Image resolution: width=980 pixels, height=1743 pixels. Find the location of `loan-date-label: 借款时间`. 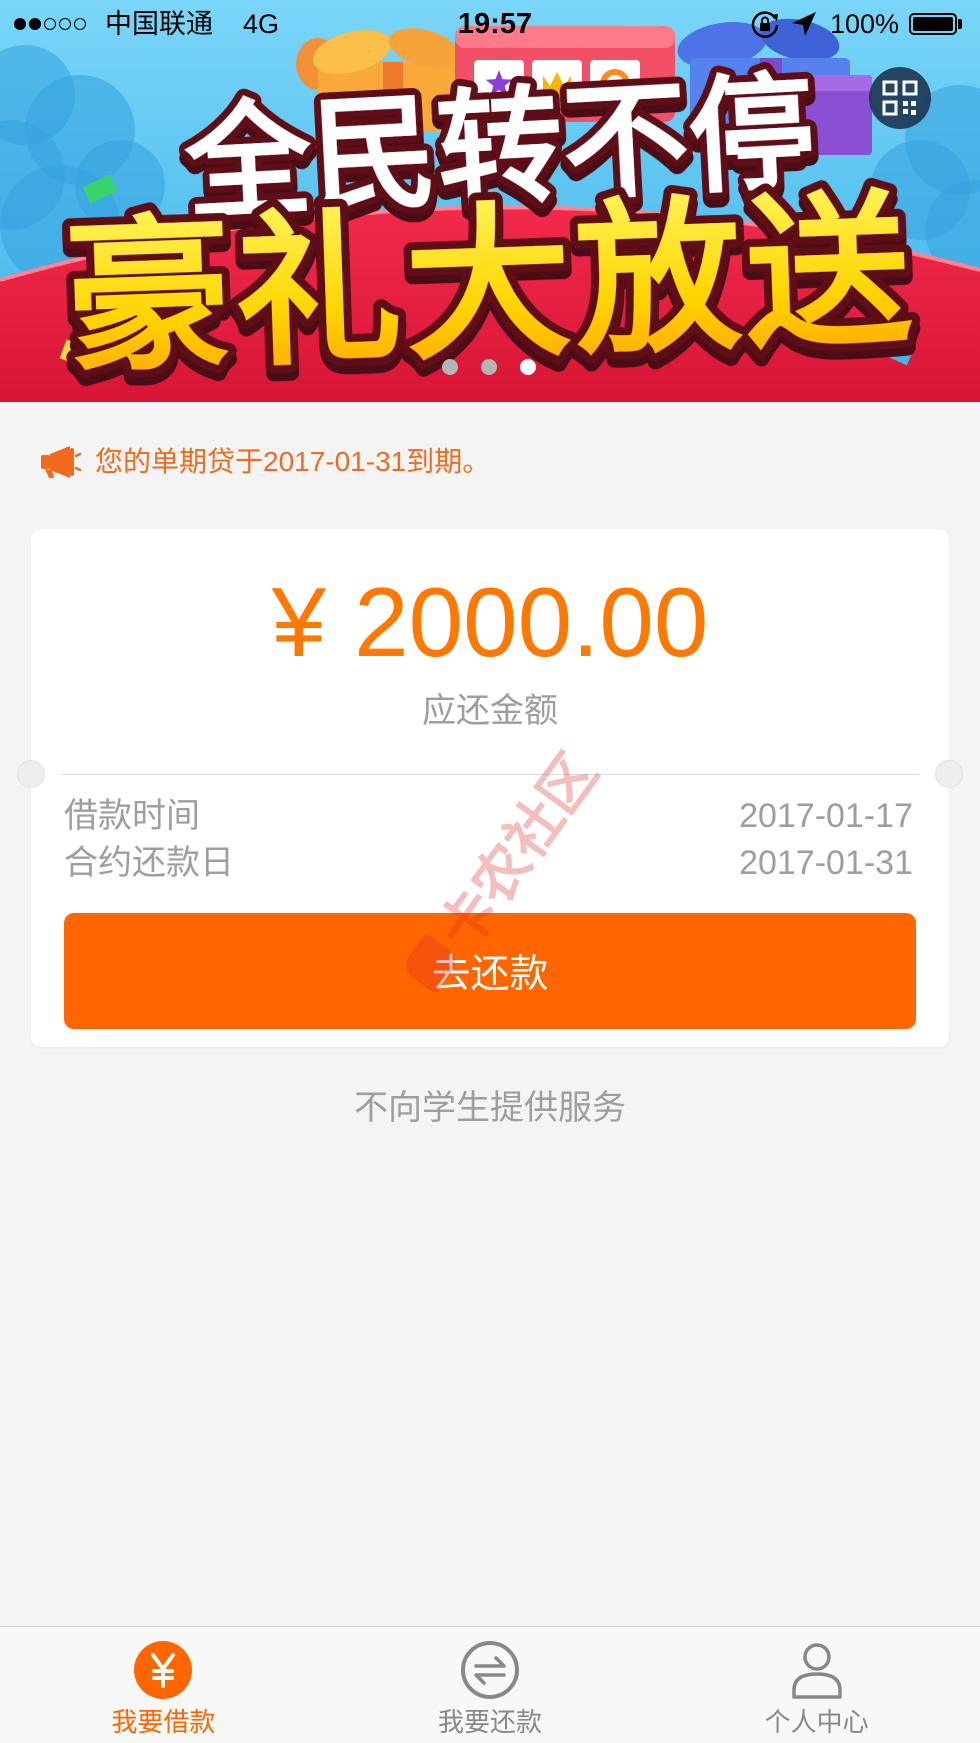

loan-date-label: 借款时间 is located at coordinates (132, 816).